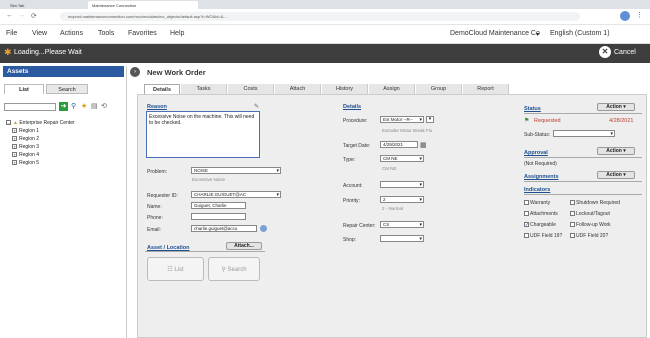 The height and width of the screenshot is (338, 650). Describe the element at coordinates (126, 202) in the screenshot. I see `panel-divider` at that location.